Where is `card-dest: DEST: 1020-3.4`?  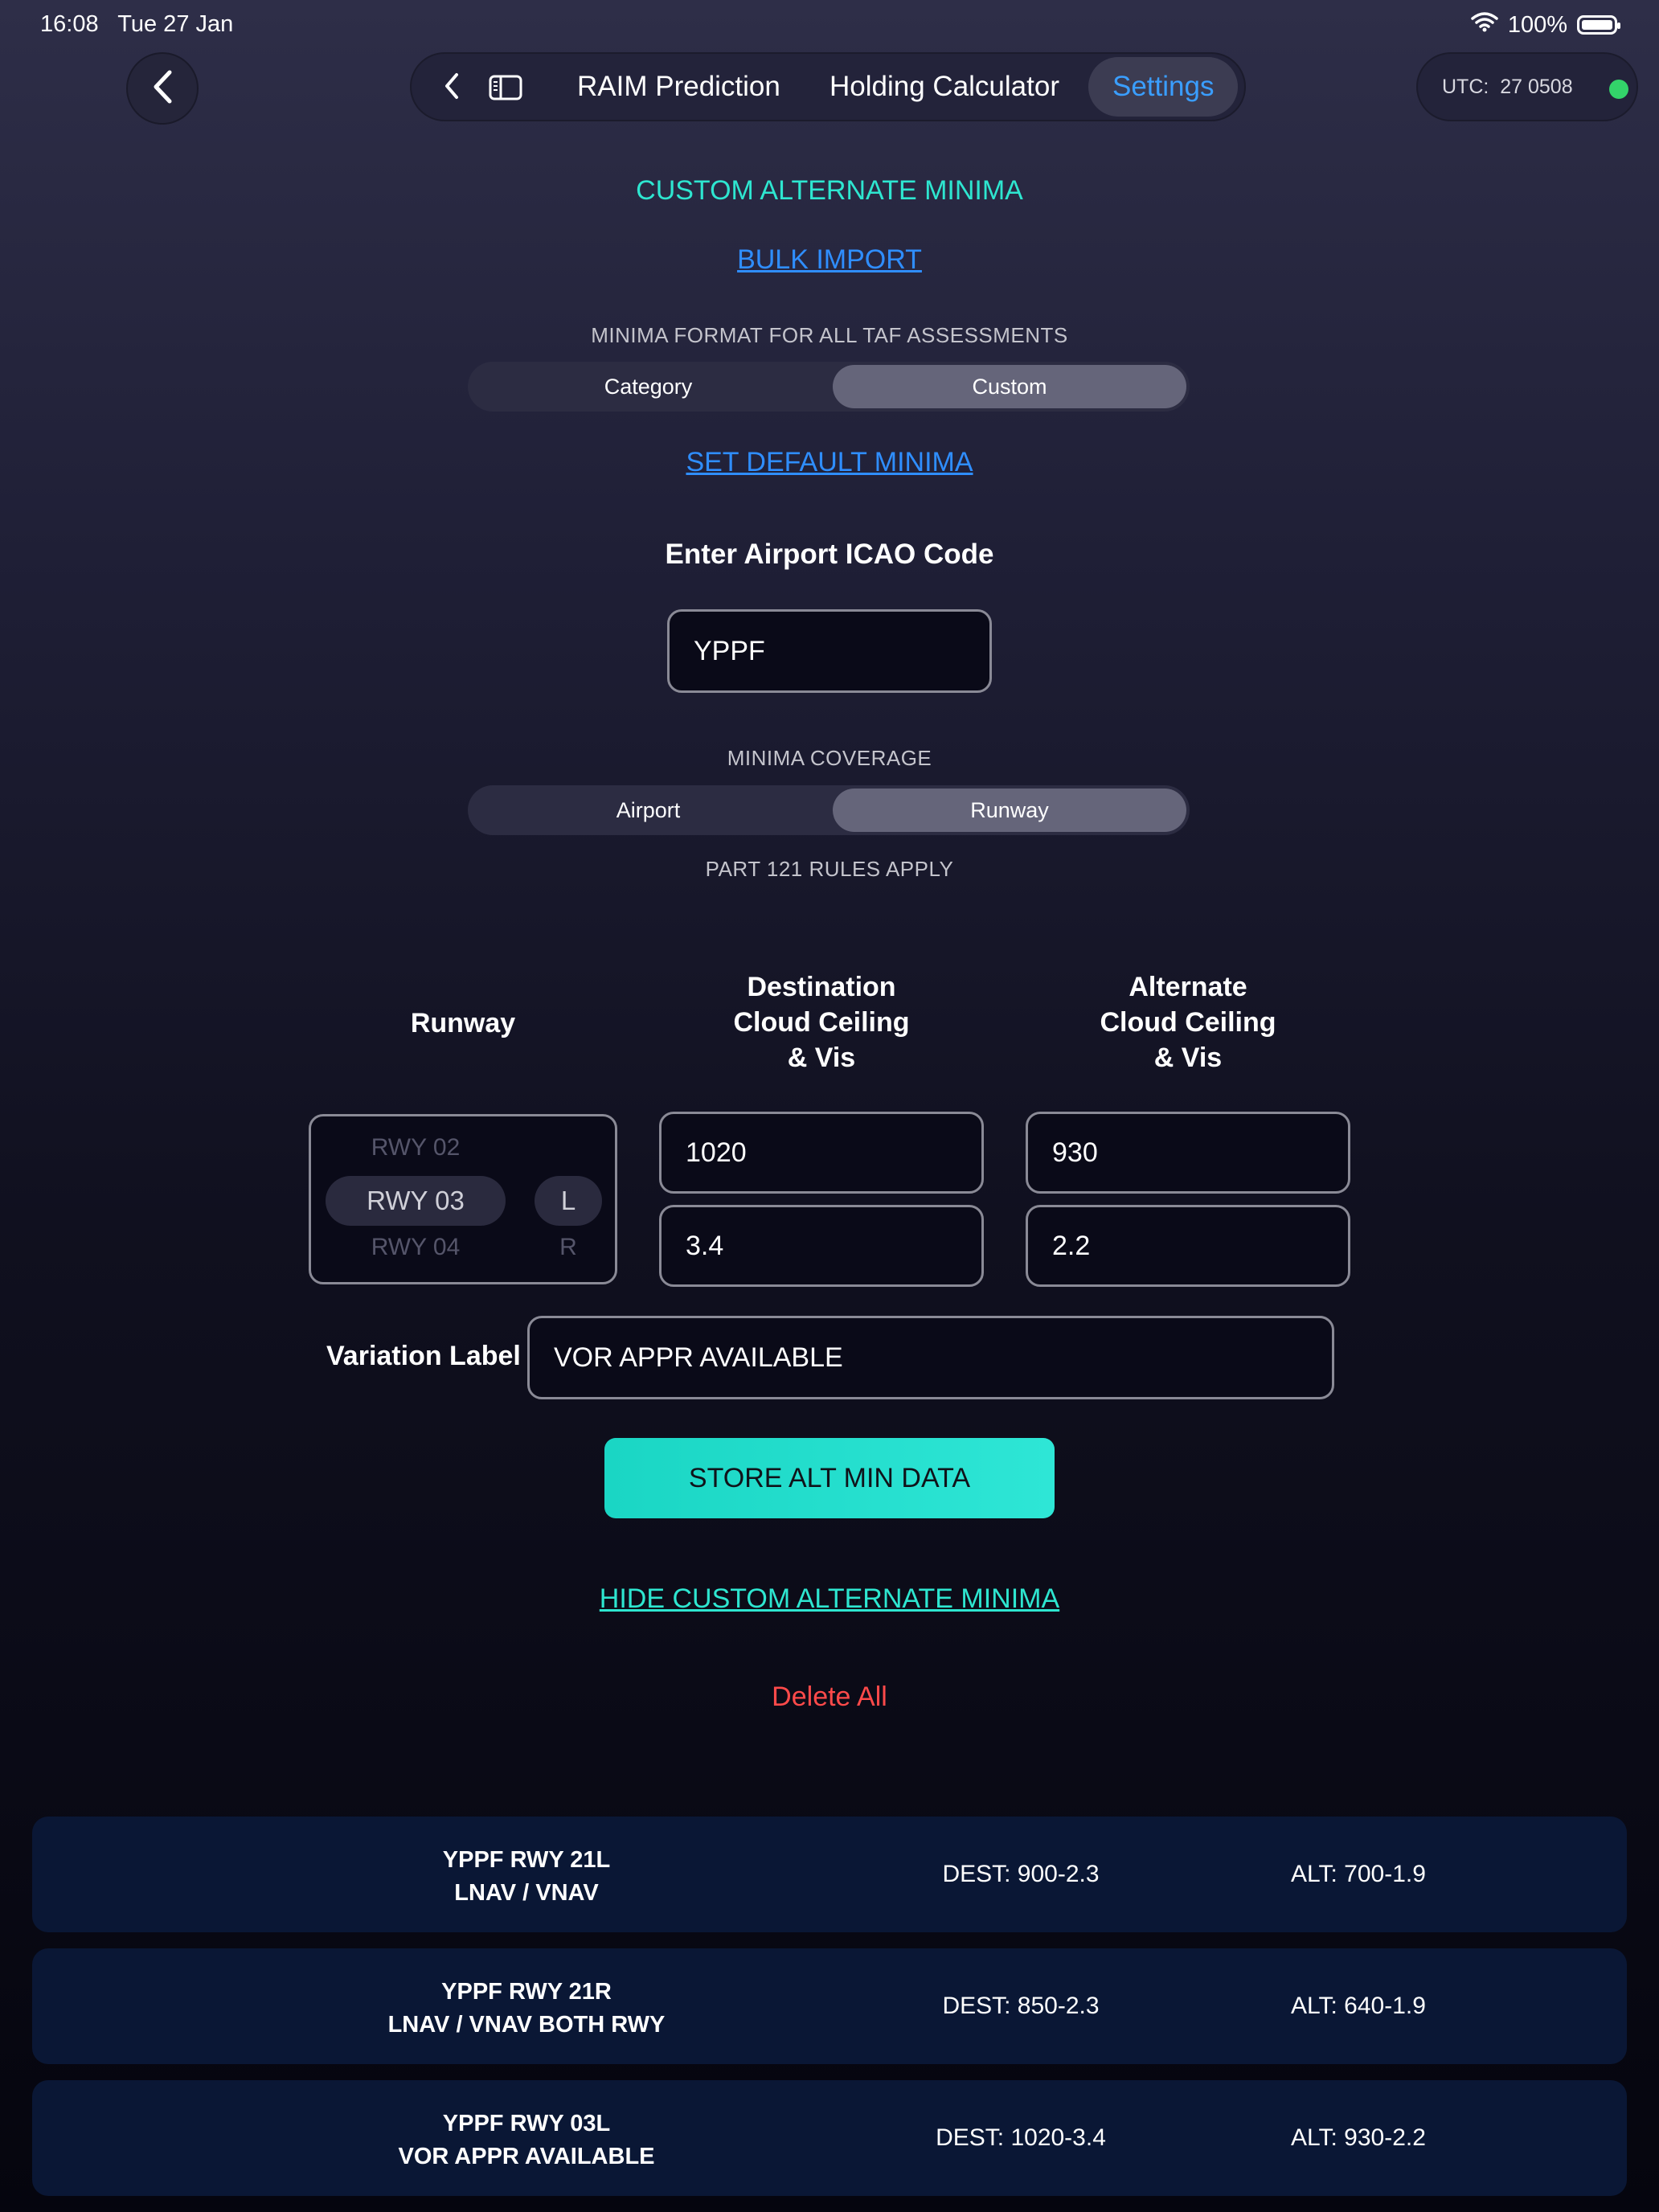
card-dest: DEST: 1020-3.4 is located at coordinates (1021, 2137).